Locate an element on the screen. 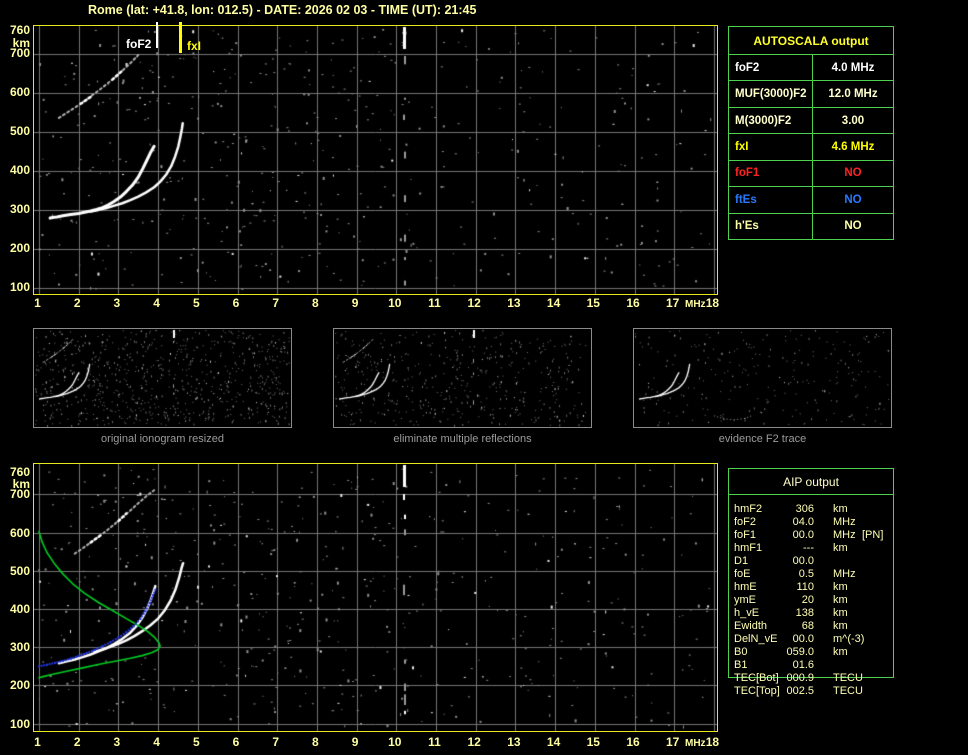 The height and width of the screenshot is (755, 968). aip-value: 002.5 is located at coordinates (800, 691).